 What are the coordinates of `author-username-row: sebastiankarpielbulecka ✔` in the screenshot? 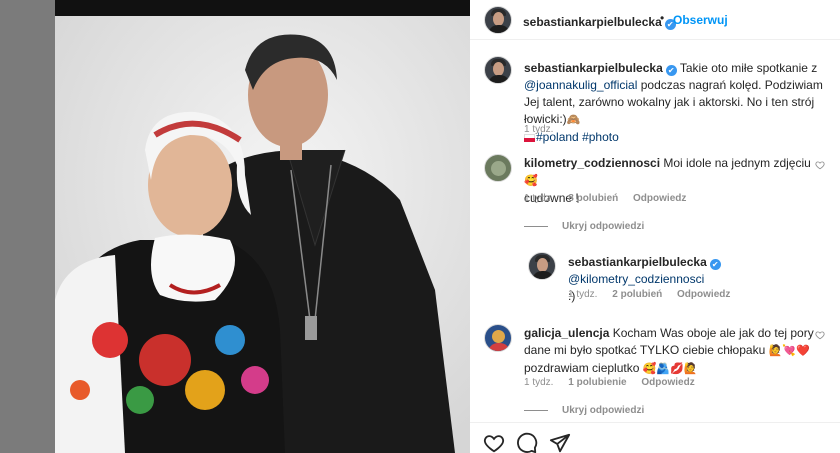 It's located at (599, 22).